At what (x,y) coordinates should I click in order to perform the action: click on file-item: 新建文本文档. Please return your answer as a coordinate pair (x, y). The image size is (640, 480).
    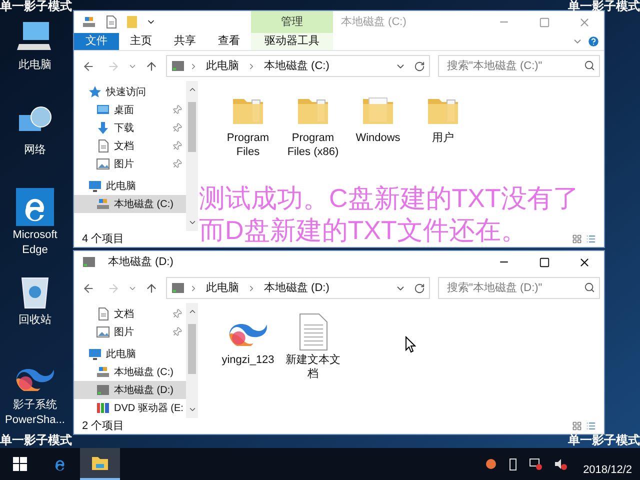
    Looking at the image, I should click on (313, 346).